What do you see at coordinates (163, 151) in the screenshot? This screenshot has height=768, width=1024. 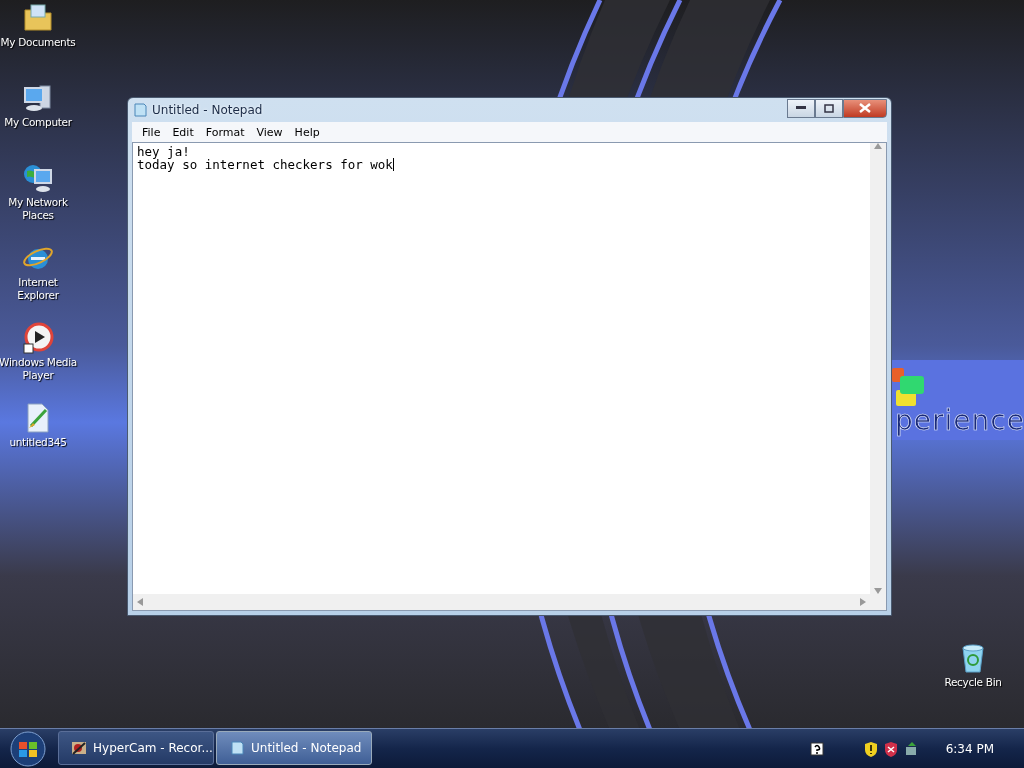 I see `text-line: hey ja!` at bounding box center [163, 151].